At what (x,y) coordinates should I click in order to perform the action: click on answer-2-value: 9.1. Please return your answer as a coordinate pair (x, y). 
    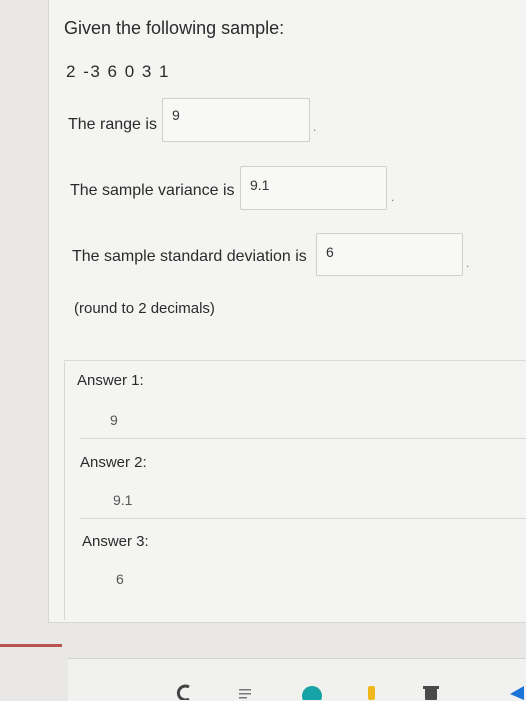
    Looking at the image, I should click on (123, 500).